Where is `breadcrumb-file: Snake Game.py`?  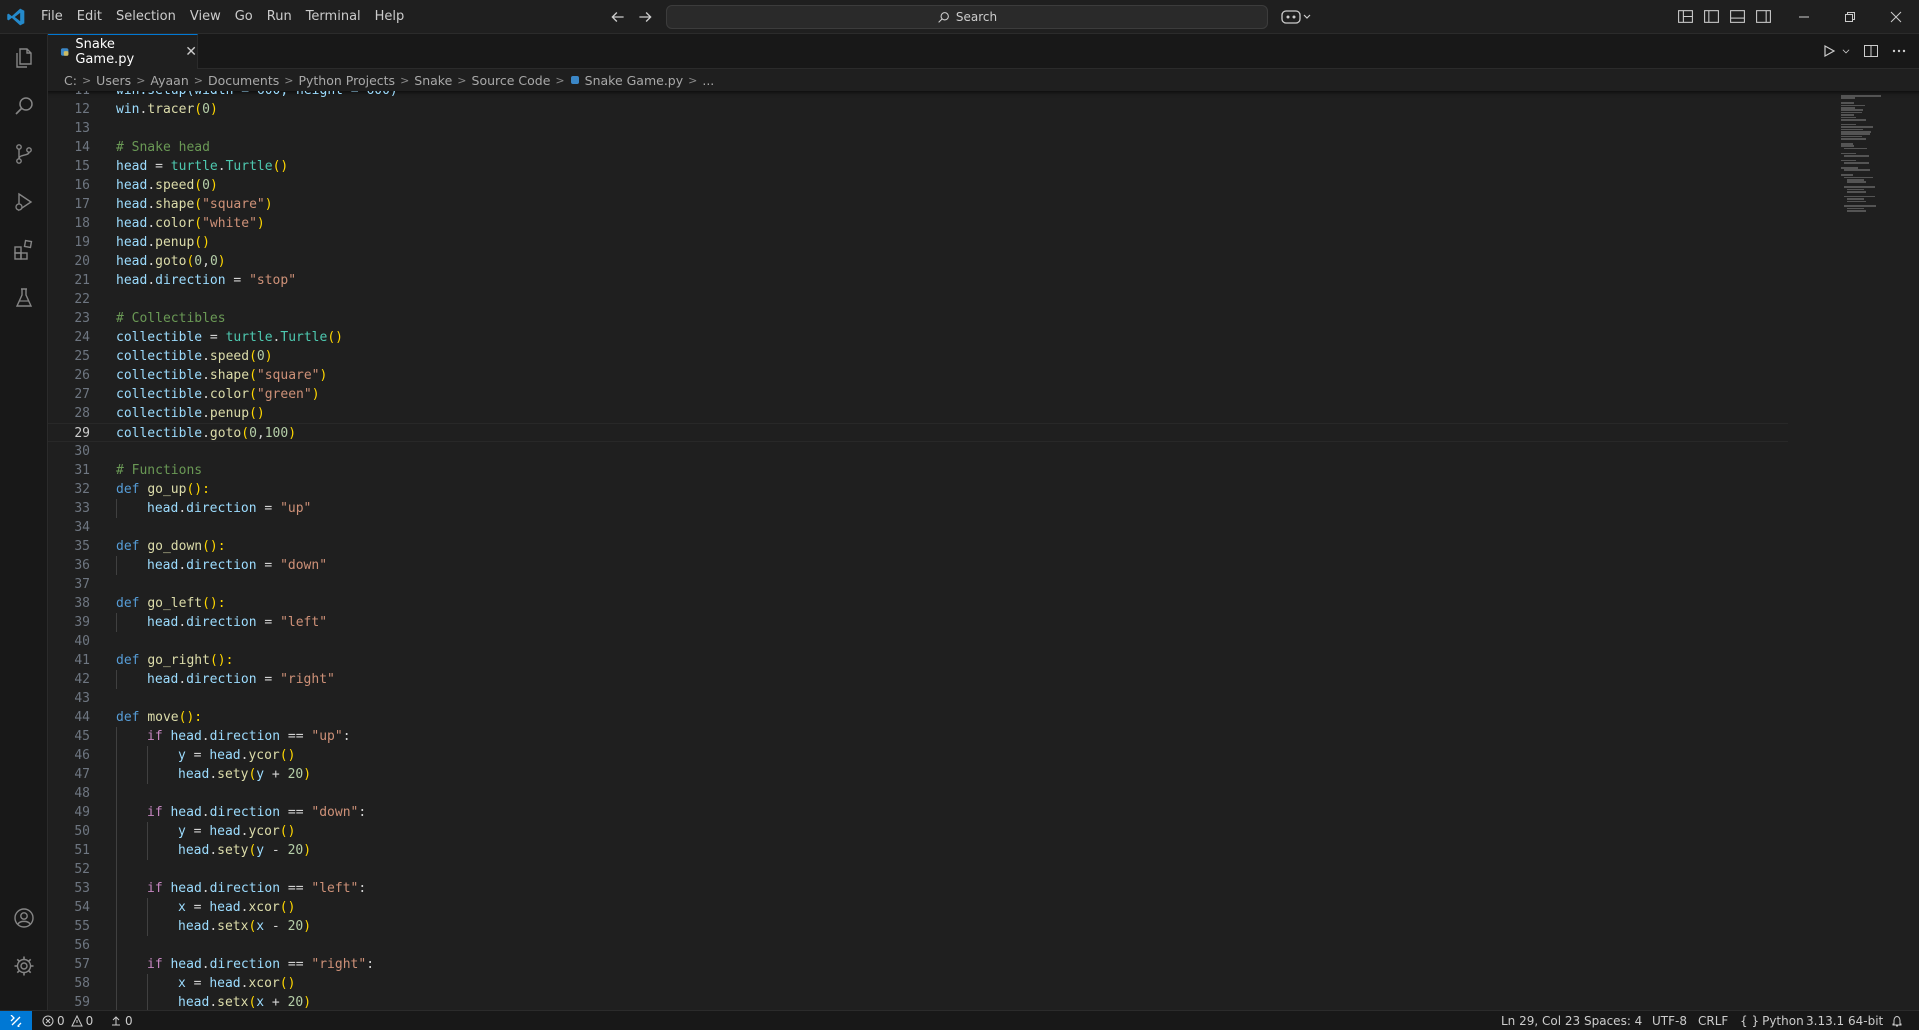 breadcrumb-file: Snake Game.py is located at coordinates (634, 80).